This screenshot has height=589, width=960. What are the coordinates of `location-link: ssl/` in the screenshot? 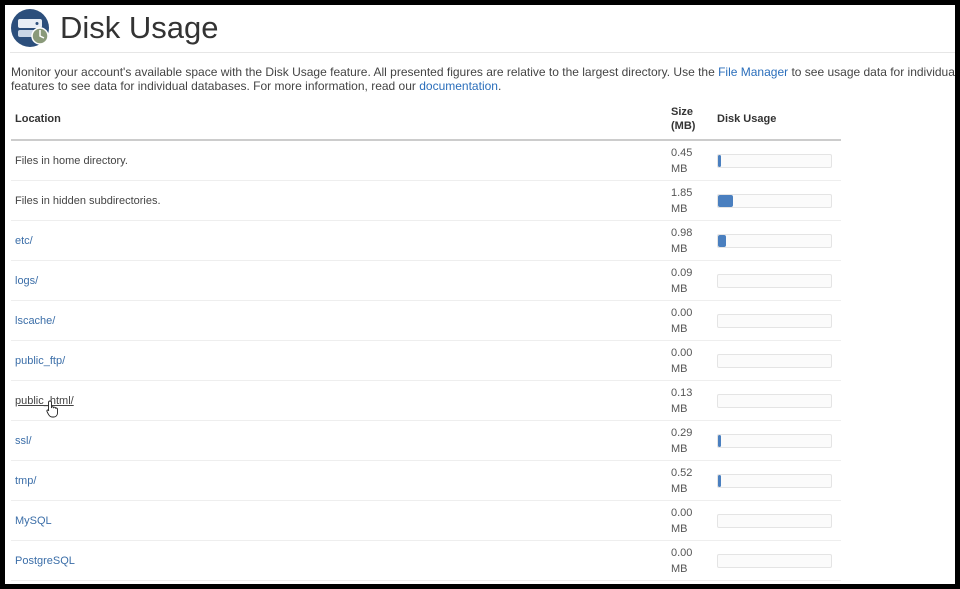 It's located at (339, 440).